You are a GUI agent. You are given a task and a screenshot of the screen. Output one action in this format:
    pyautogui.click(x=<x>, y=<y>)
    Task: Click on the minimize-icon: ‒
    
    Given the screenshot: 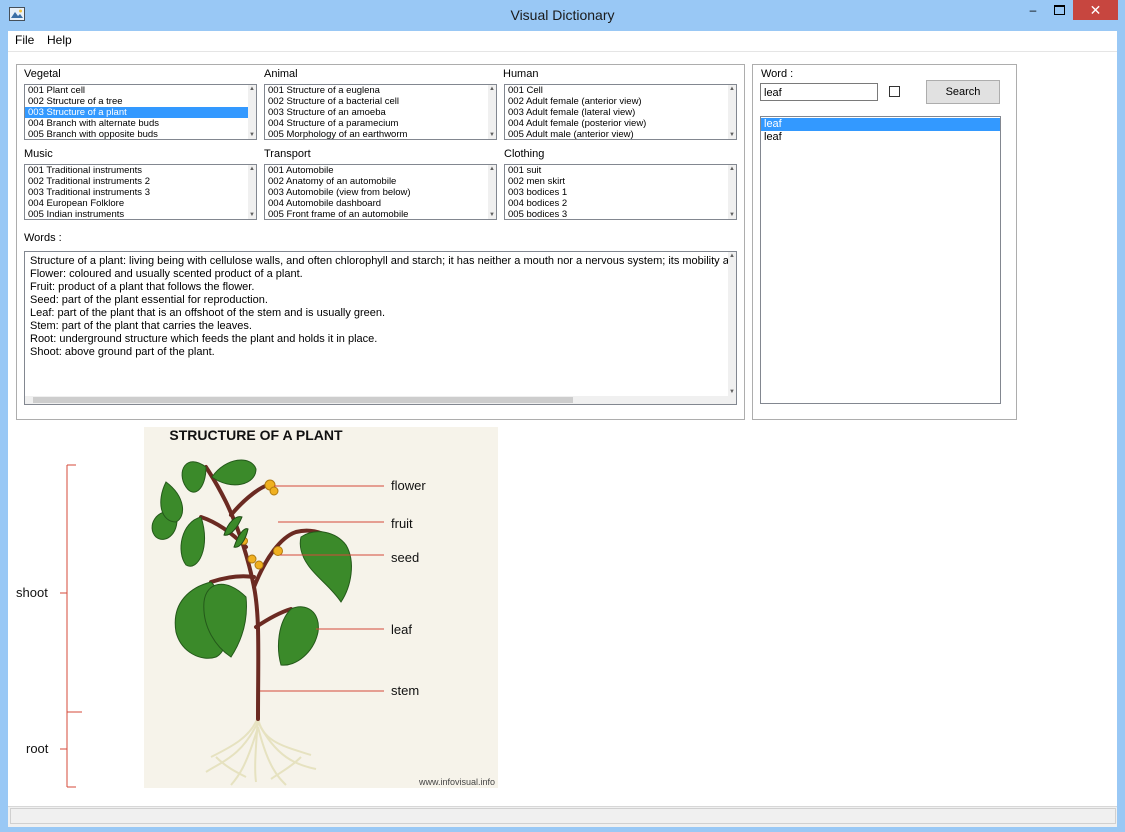 What is the action you would take?
    pyautogui.click(x=1033, y=10)
    